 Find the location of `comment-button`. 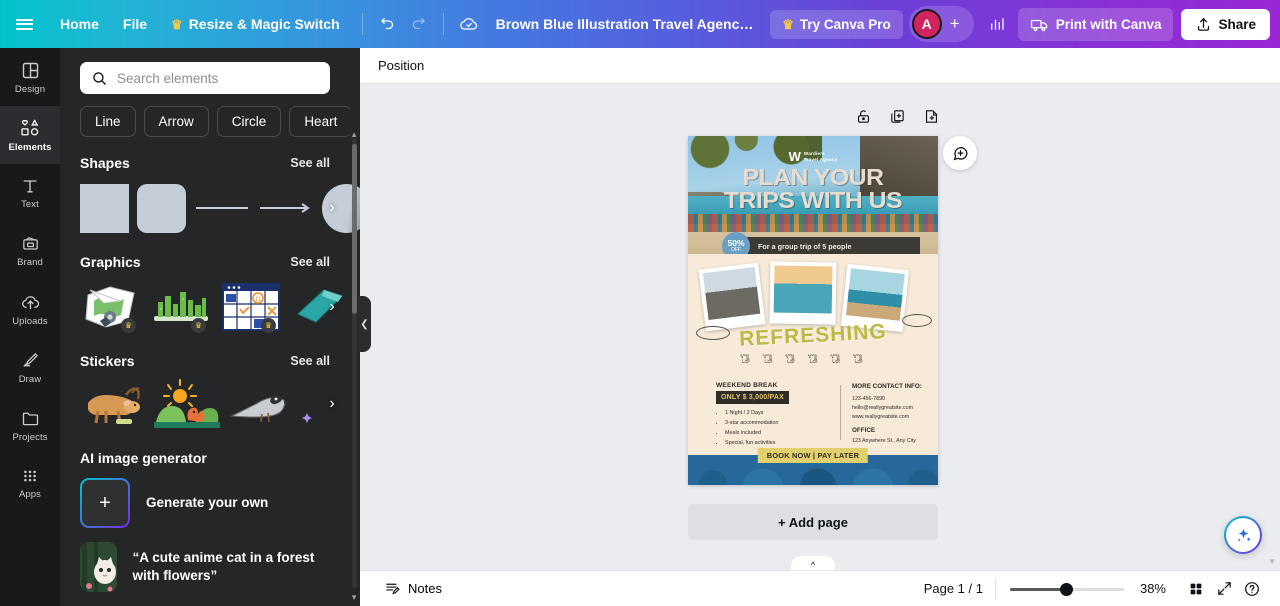

comment-button is located at coordinates (960, 153).